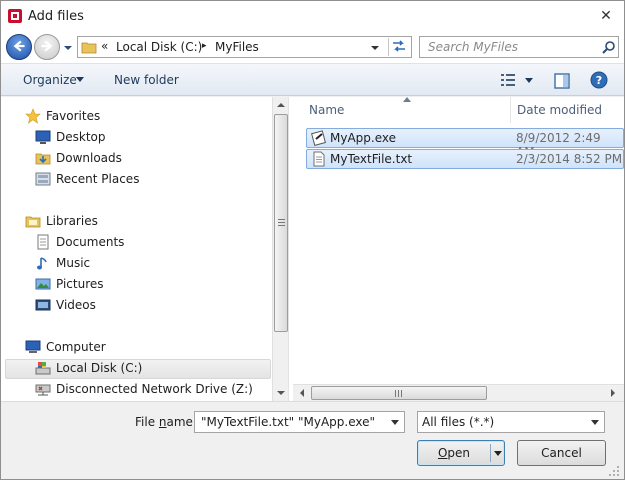 The image size is (625, 480). I want to click on close-button: ✕, so click(606, 17).